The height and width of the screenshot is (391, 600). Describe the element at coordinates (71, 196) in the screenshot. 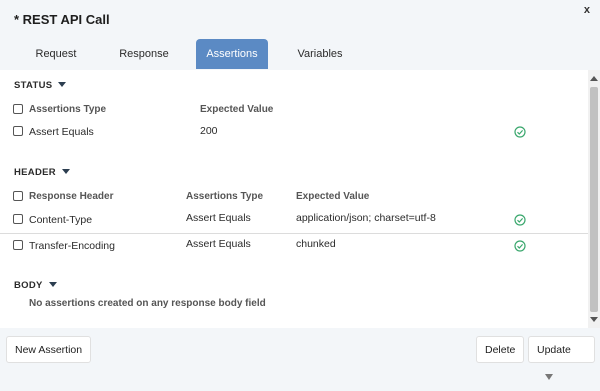

I see `header-col-response-header: Response Header` at that location.